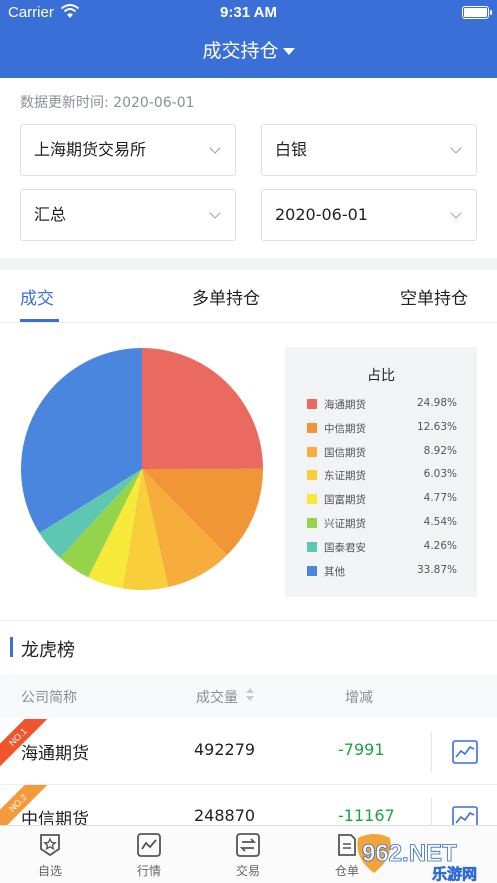 Image resolution: width=497 pixels, height=883 pixels. Describe the element at coordinates (291, 149) in the screenshot. I see `commodity-value: 白银` at that location.